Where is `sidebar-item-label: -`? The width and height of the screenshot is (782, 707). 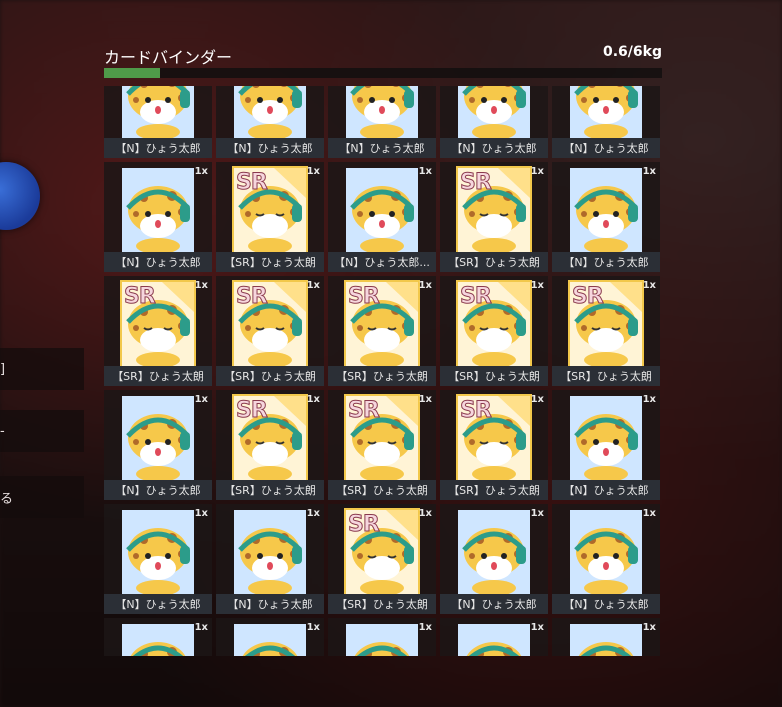 sidebar-item-label: - is located at coordinates (2, 431).